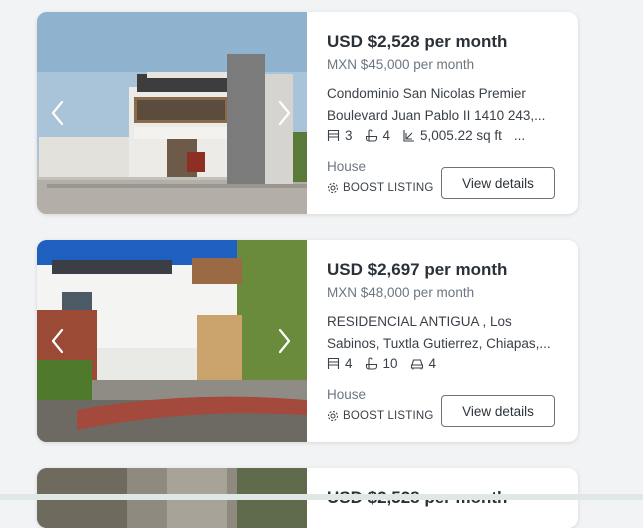 This screenshot has height=528, width=643. I want to click on baths-count: 10, so click(390, 363).